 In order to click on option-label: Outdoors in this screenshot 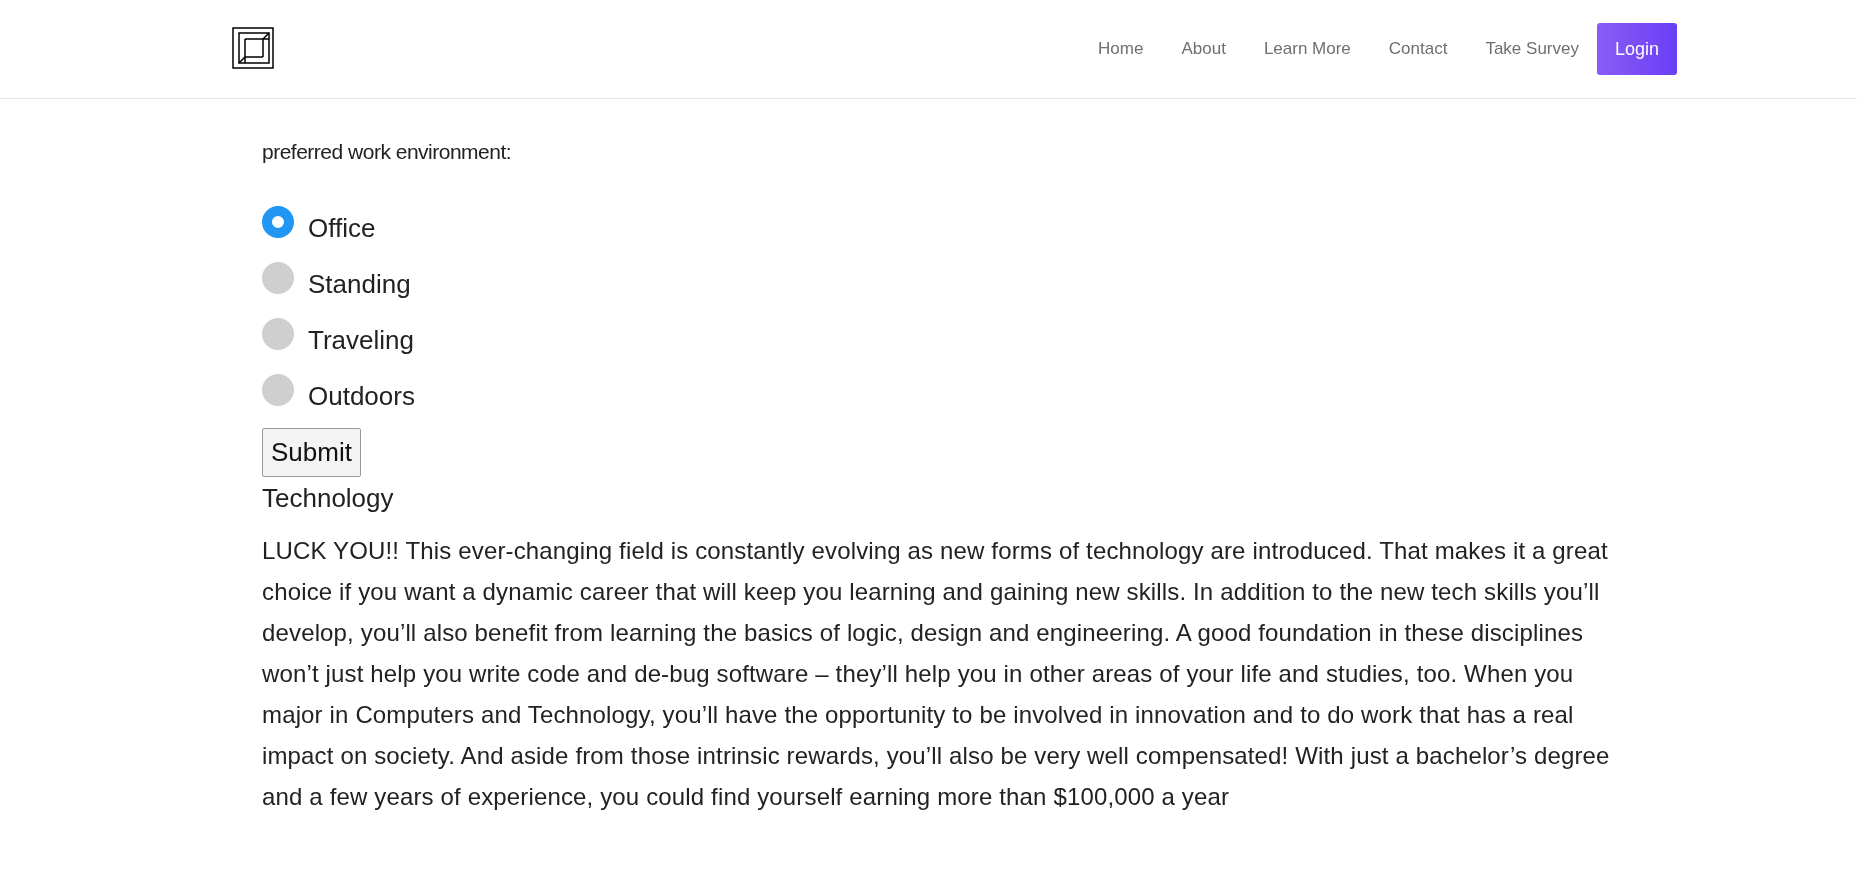, I will do `click(361, 396)`.